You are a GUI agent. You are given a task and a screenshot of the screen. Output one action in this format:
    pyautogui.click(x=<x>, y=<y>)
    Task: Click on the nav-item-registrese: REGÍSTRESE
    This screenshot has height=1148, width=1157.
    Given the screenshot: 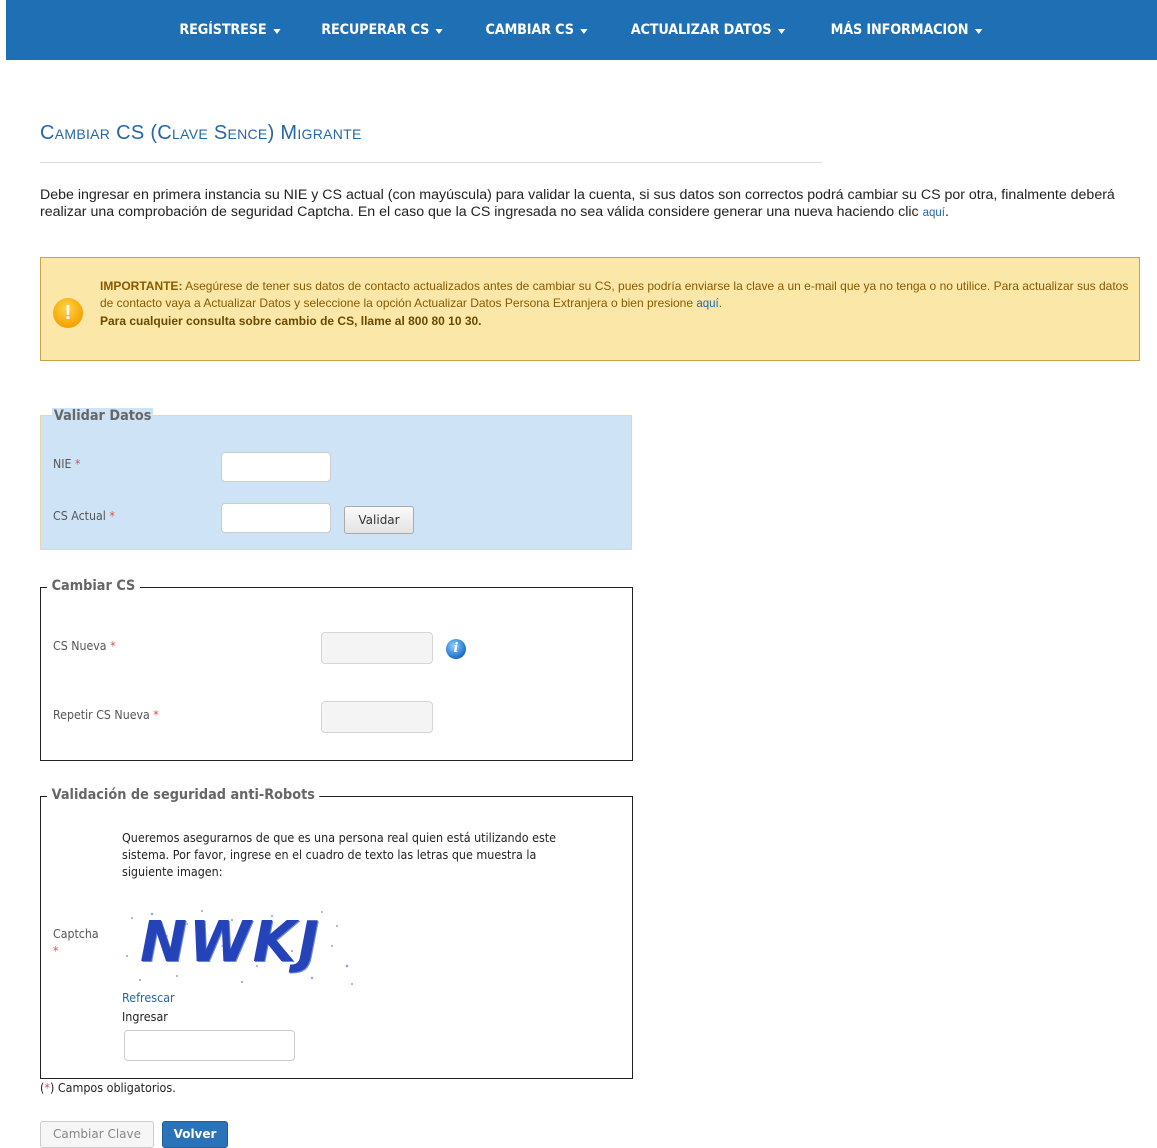 What is the action you would take?
    pyautogui.click(x=229, y=30)
    